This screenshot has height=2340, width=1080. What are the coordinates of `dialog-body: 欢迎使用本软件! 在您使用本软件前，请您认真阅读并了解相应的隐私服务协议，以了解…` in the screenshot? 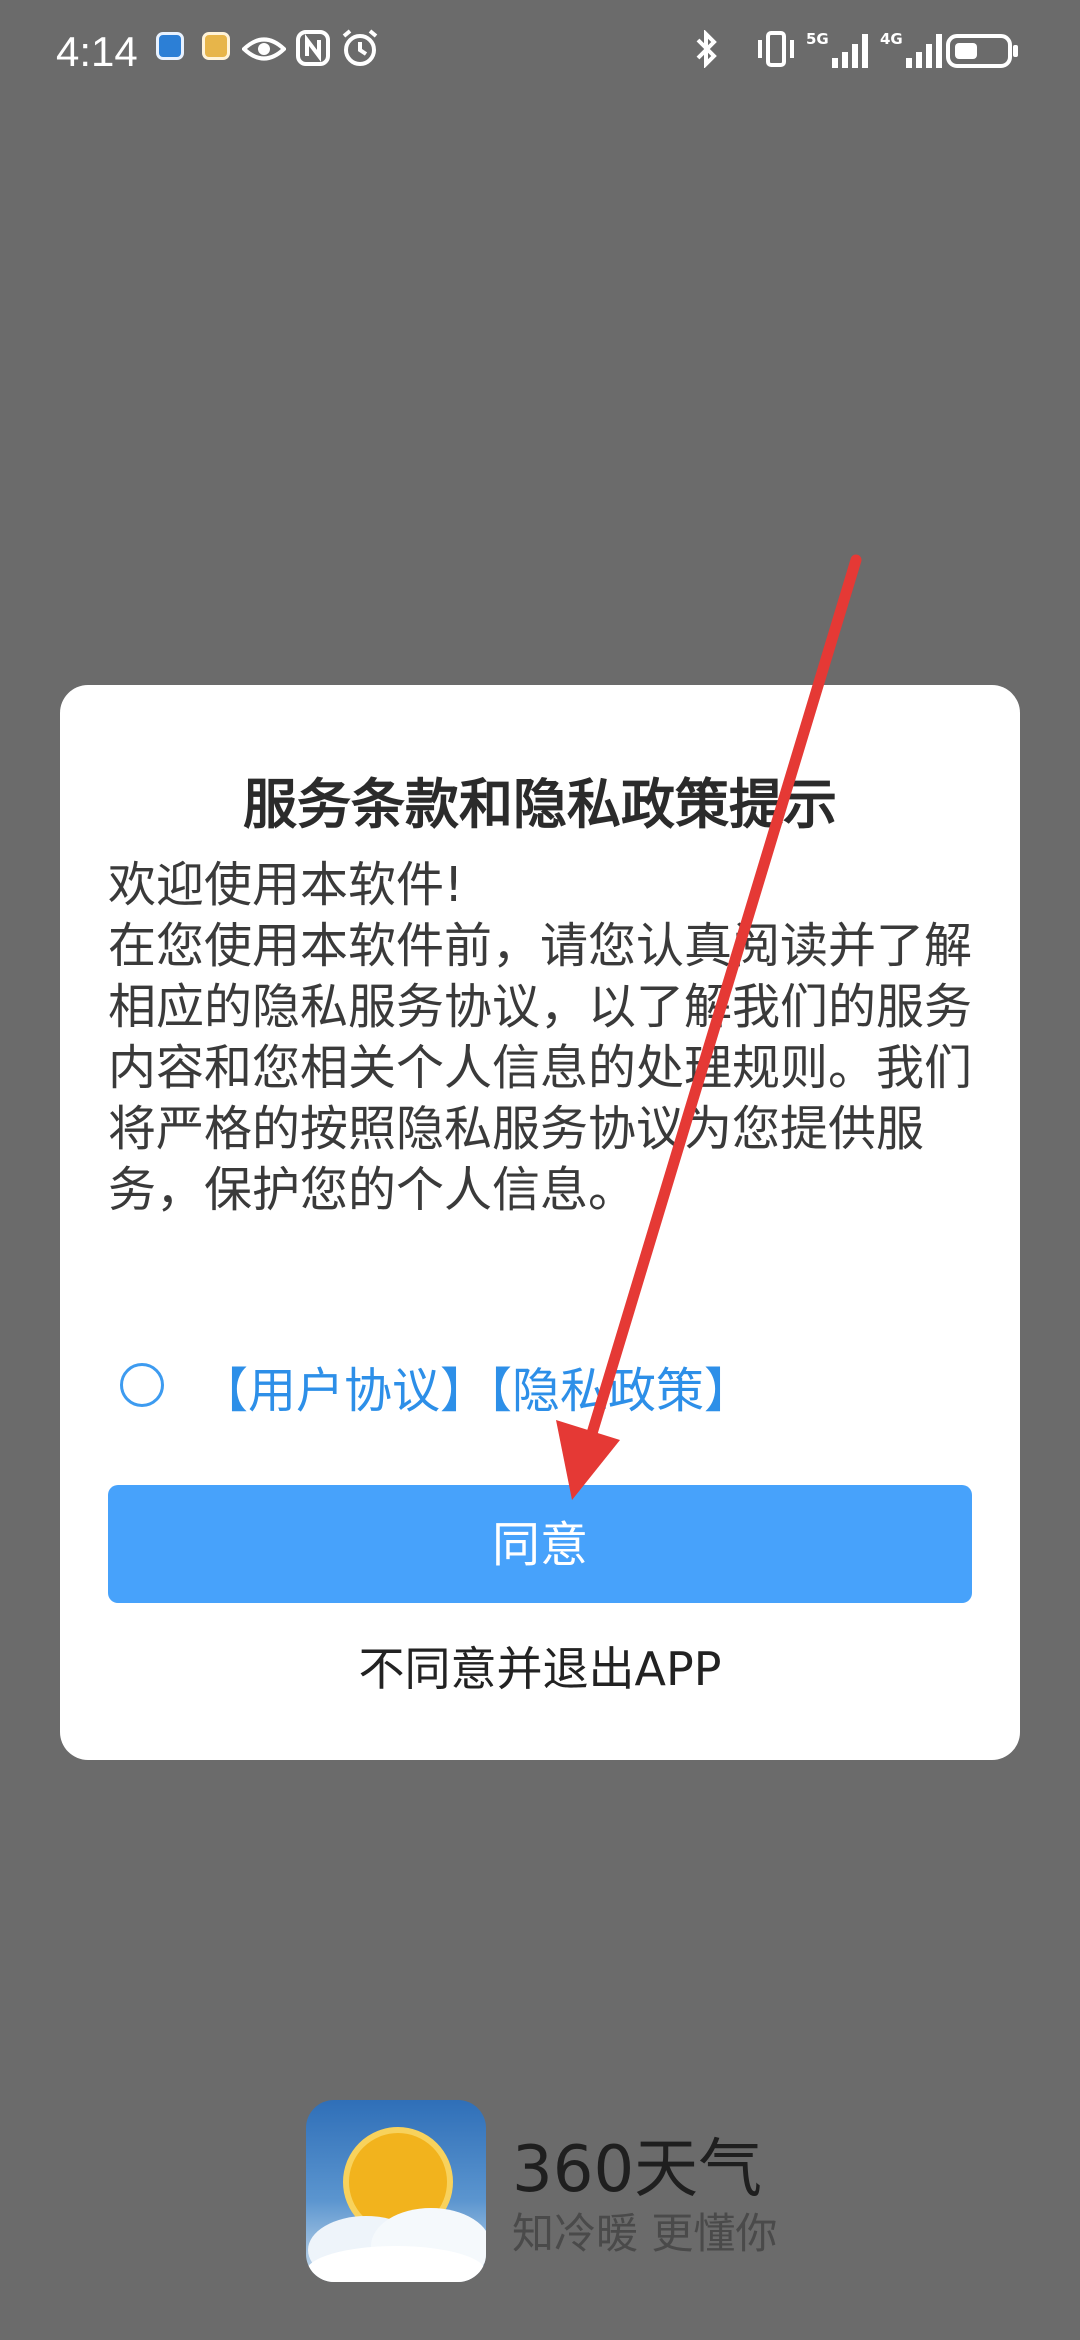 It's located at (558, 1038).